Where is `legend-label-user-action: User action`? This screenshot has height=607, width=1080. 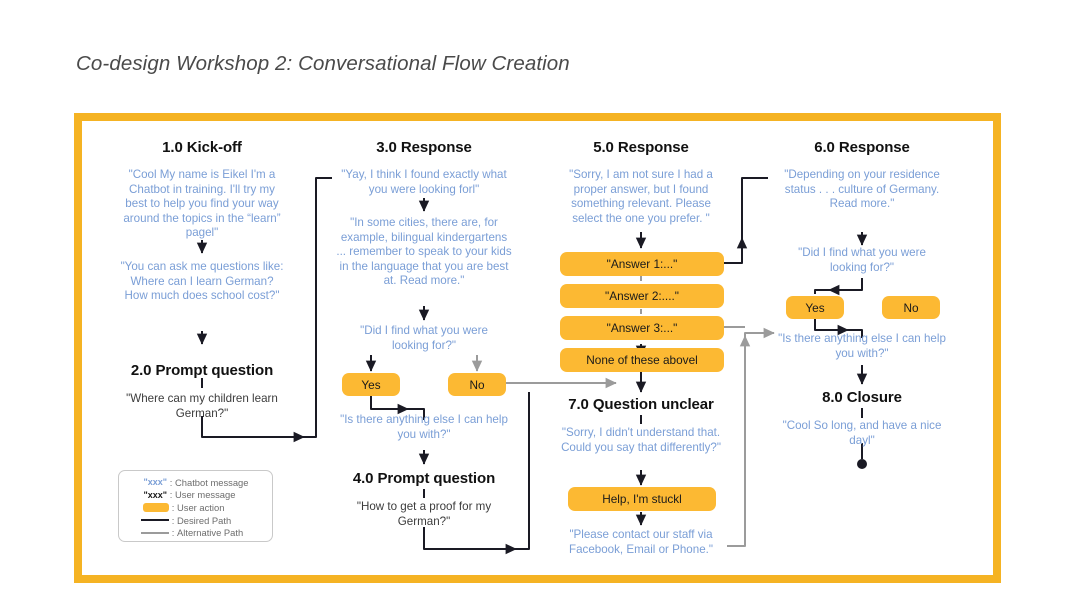
legend-label-user-action: User action is located at coordinates (201, 507).